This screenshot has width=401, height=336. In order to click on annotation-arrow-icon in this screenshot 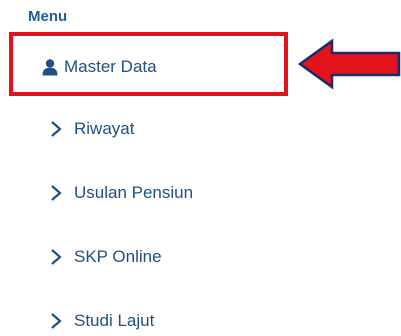, I will do `click(349, 64)`.